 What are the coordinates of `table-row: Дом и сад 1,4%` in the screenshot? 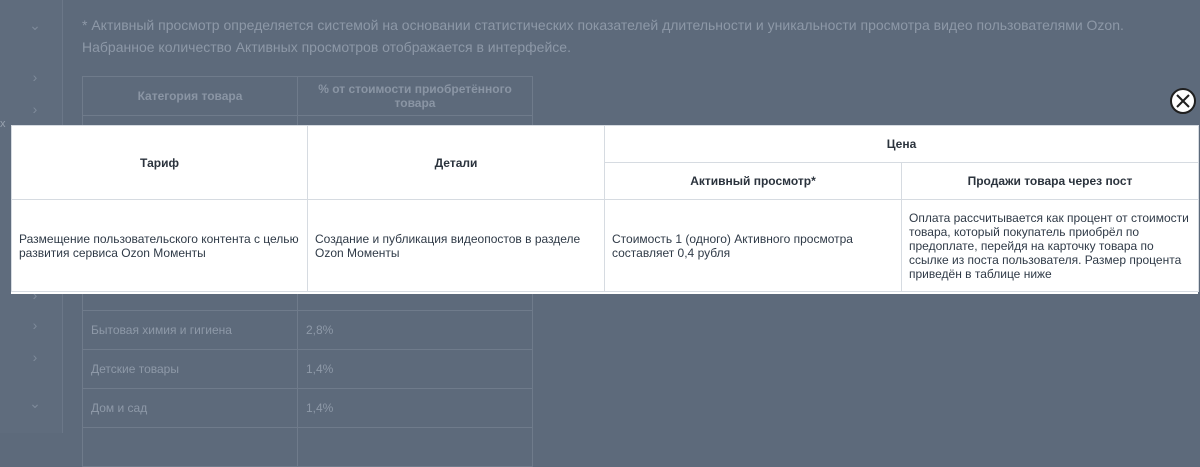 It's located at (307, 408).